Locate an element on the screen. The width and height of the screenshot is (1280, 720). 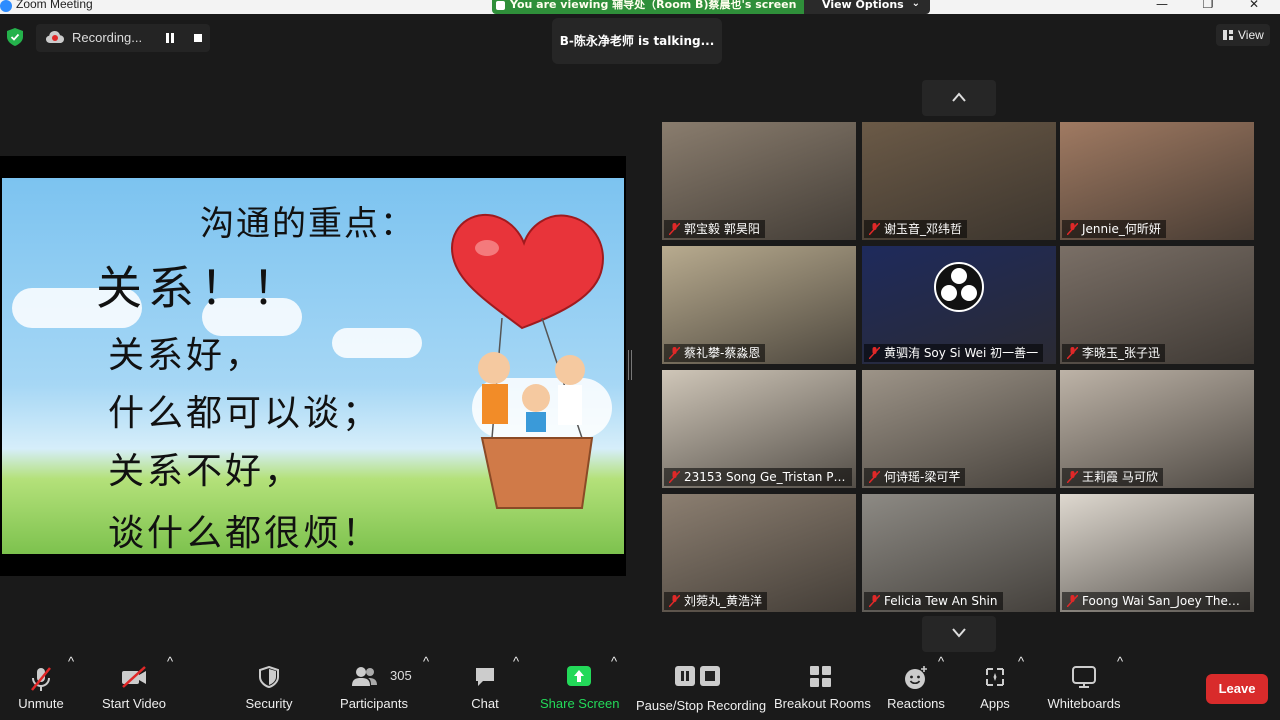
participant-tile: 李晓玉_张子迅 is located at coordinates (1157, 305).